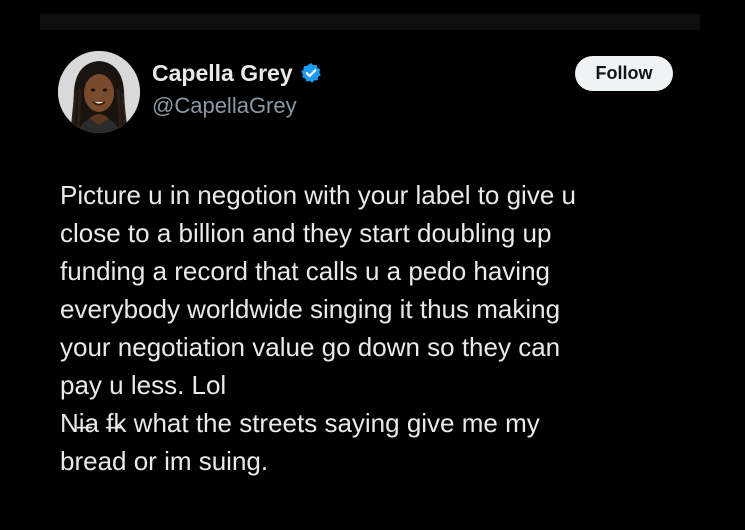 Image resolution: width=745 pixels, height=530 pixels. Describe the element at coordinates (224, 106) in the screenshot. I see `user-handle: @CapellaGrey` at that location.